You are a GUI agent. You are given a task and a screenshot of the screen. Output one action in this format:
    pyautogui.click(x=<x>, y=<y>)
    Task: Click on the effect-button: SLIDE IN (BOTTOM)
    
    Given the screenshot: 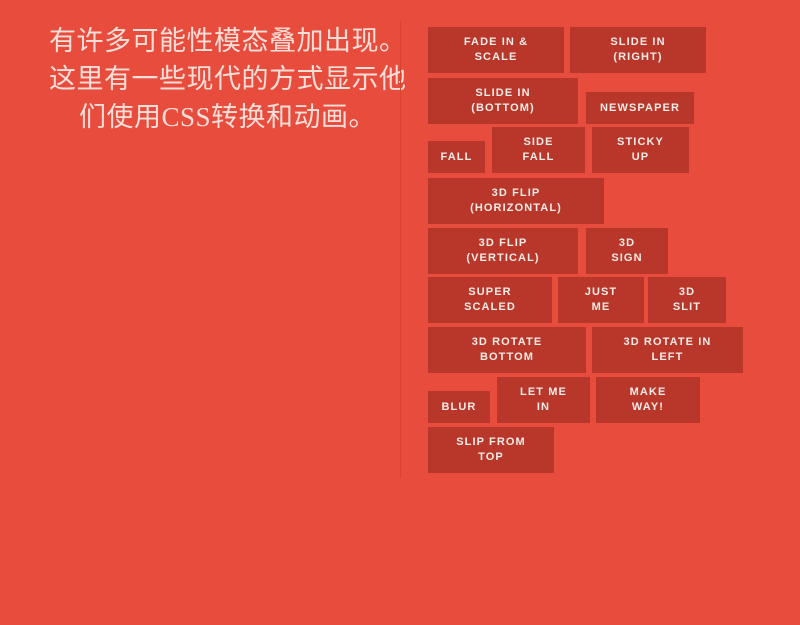 What is the action you would take?
    pyautogui.click(x=503, y=101)
    